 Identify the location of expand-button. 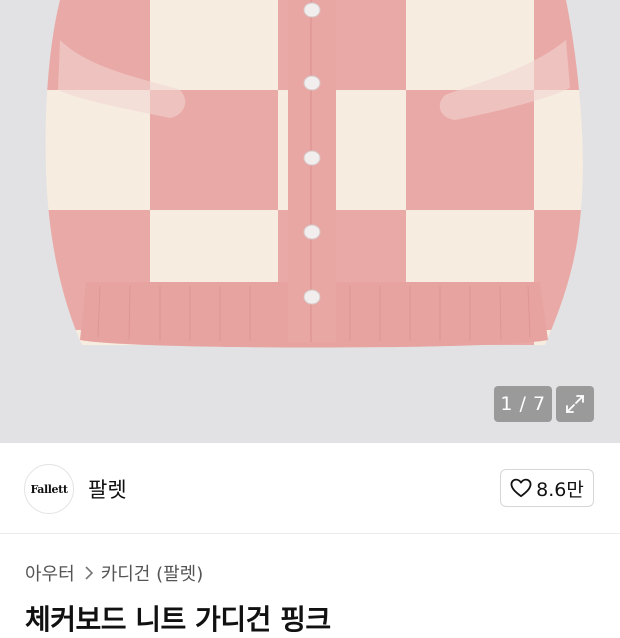
(575, 404).